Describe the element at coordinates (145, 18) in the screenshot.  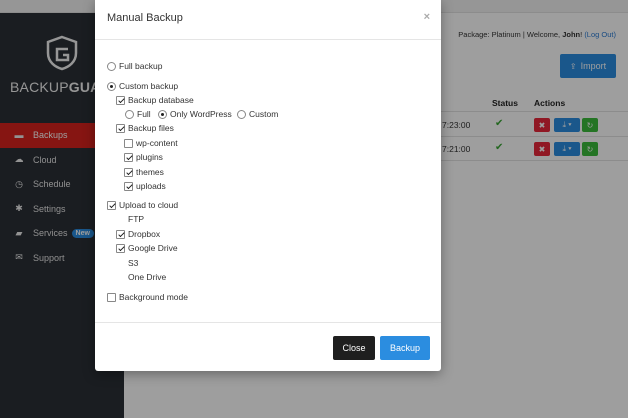
I see `modal-title: Manual Backup` at that location.